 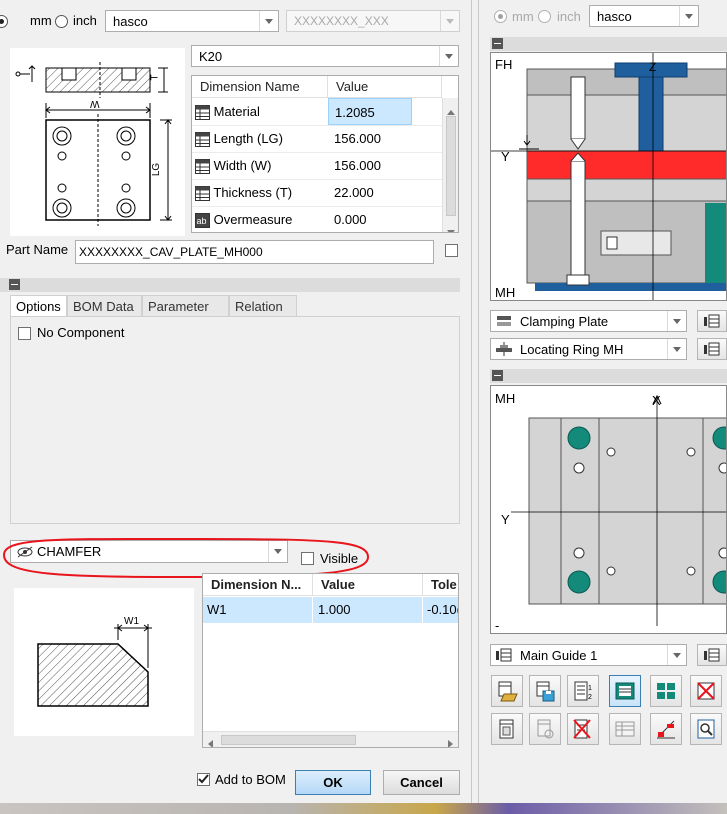 What do you see at coordinates (451, 227) in the screenshot?
I see `scroll-down-icon` at bounding box center [451, 227].